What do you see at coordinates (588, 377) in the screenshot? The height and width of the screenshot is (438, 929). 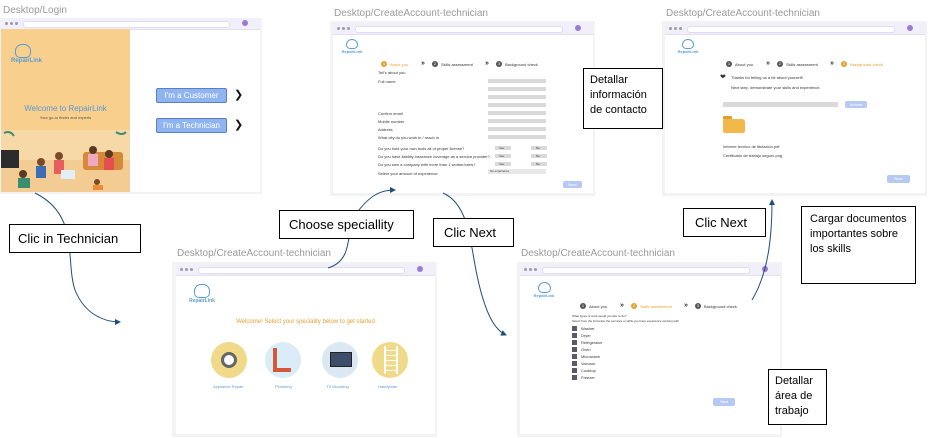 I see `skill-label: Freezer` at bounding box center [588, 377].